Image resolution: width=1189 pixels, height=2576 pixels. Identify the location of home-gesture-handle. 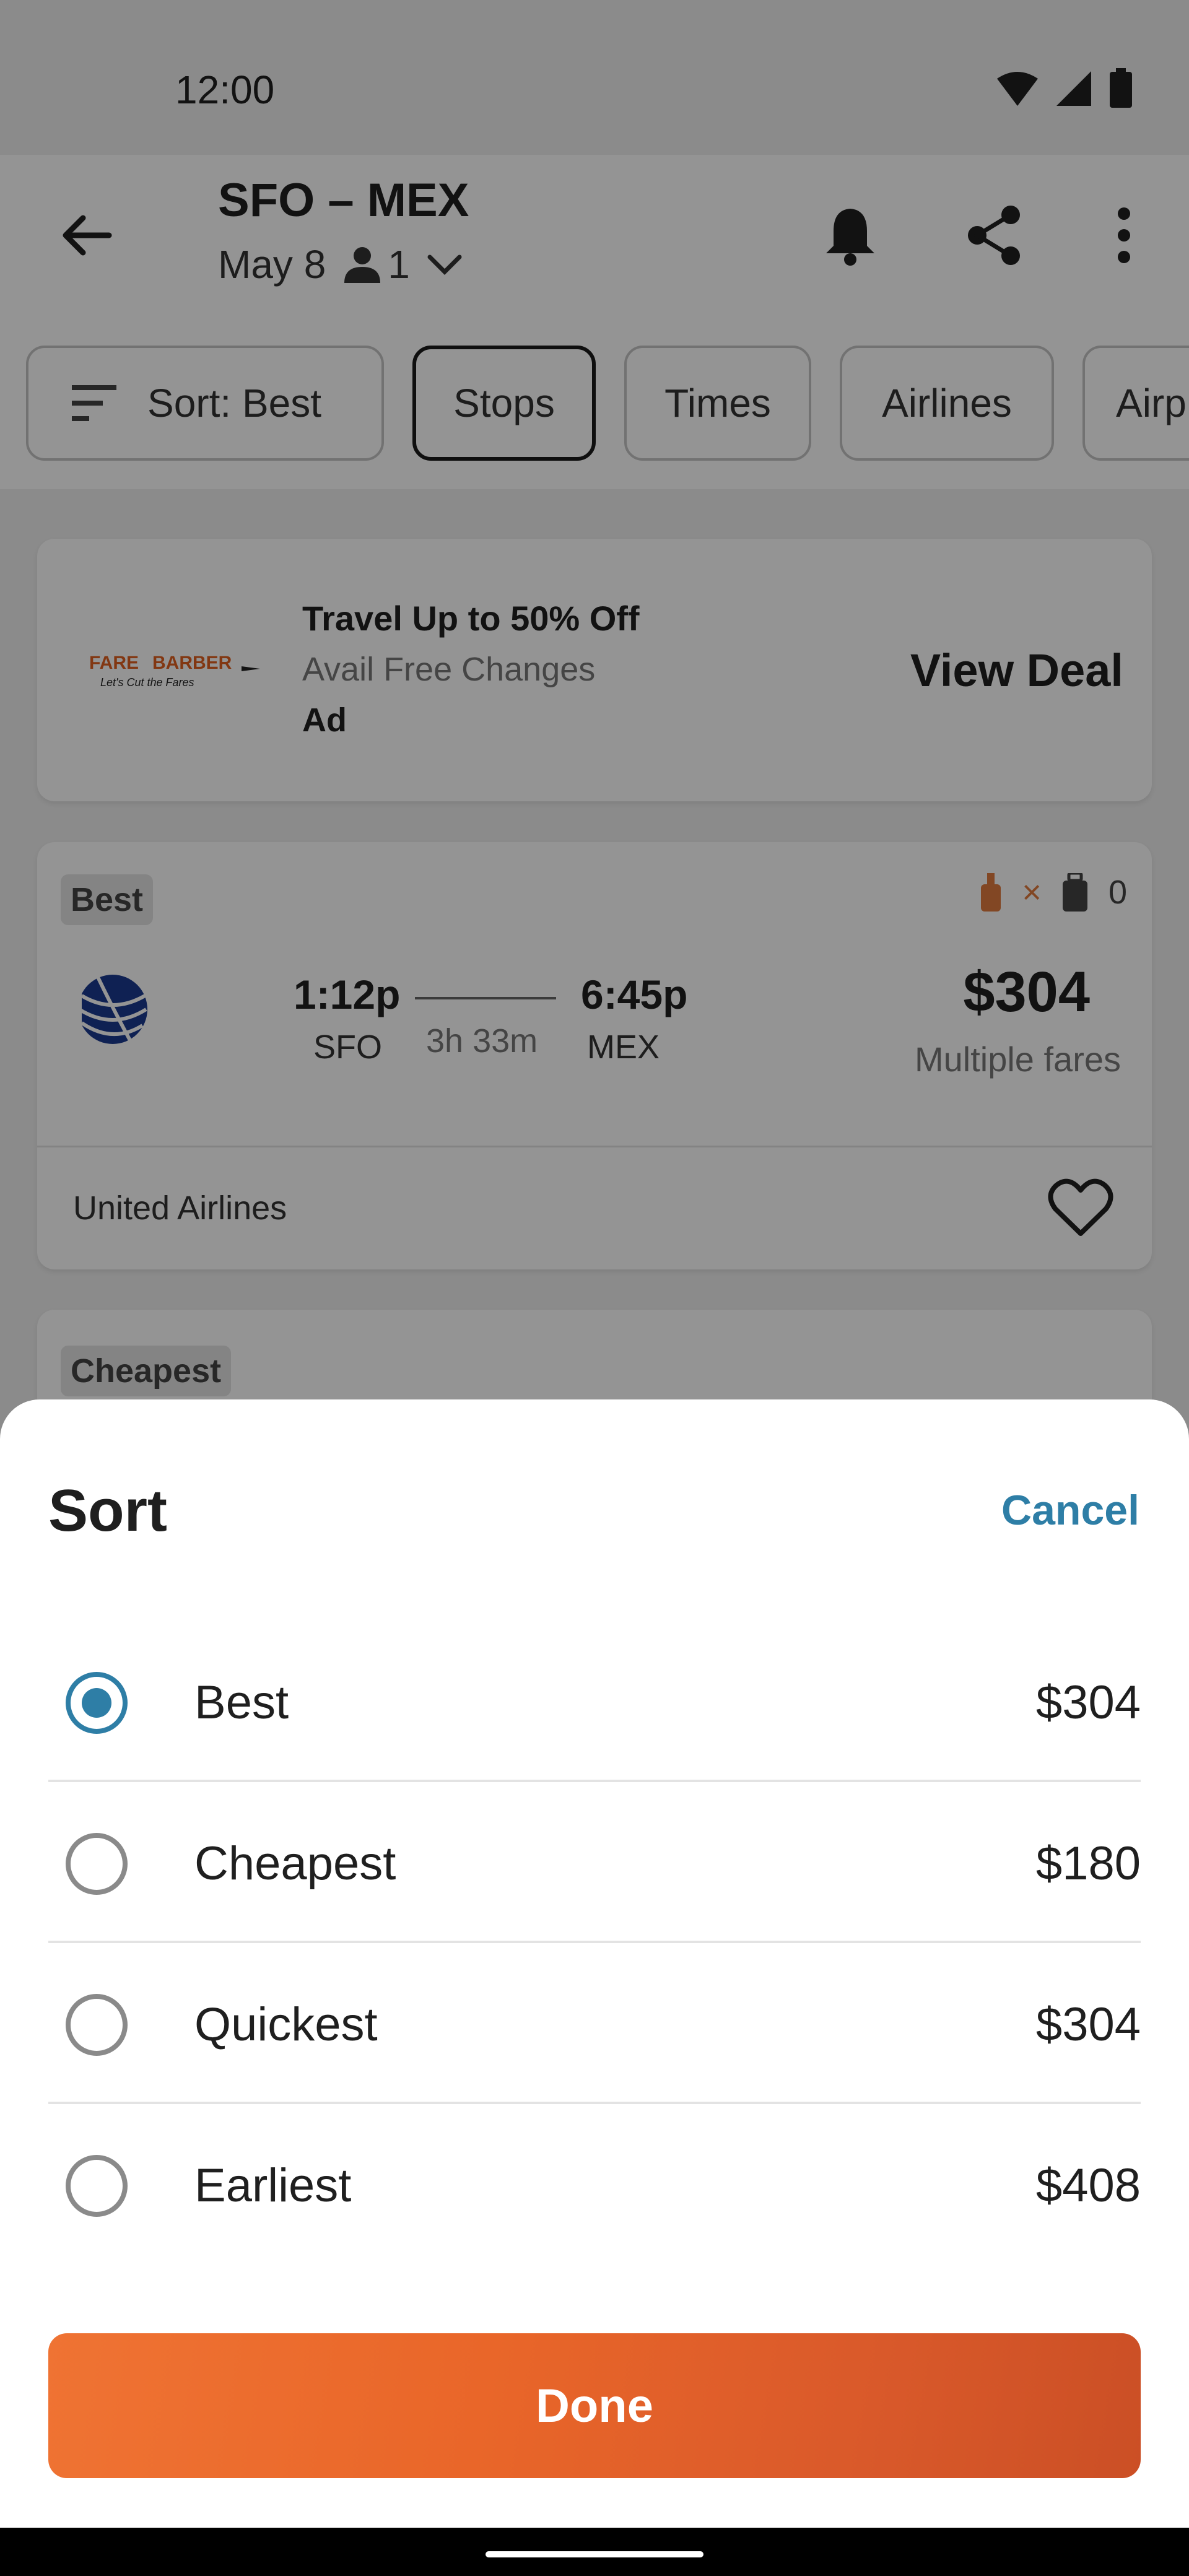
(594, 2554).